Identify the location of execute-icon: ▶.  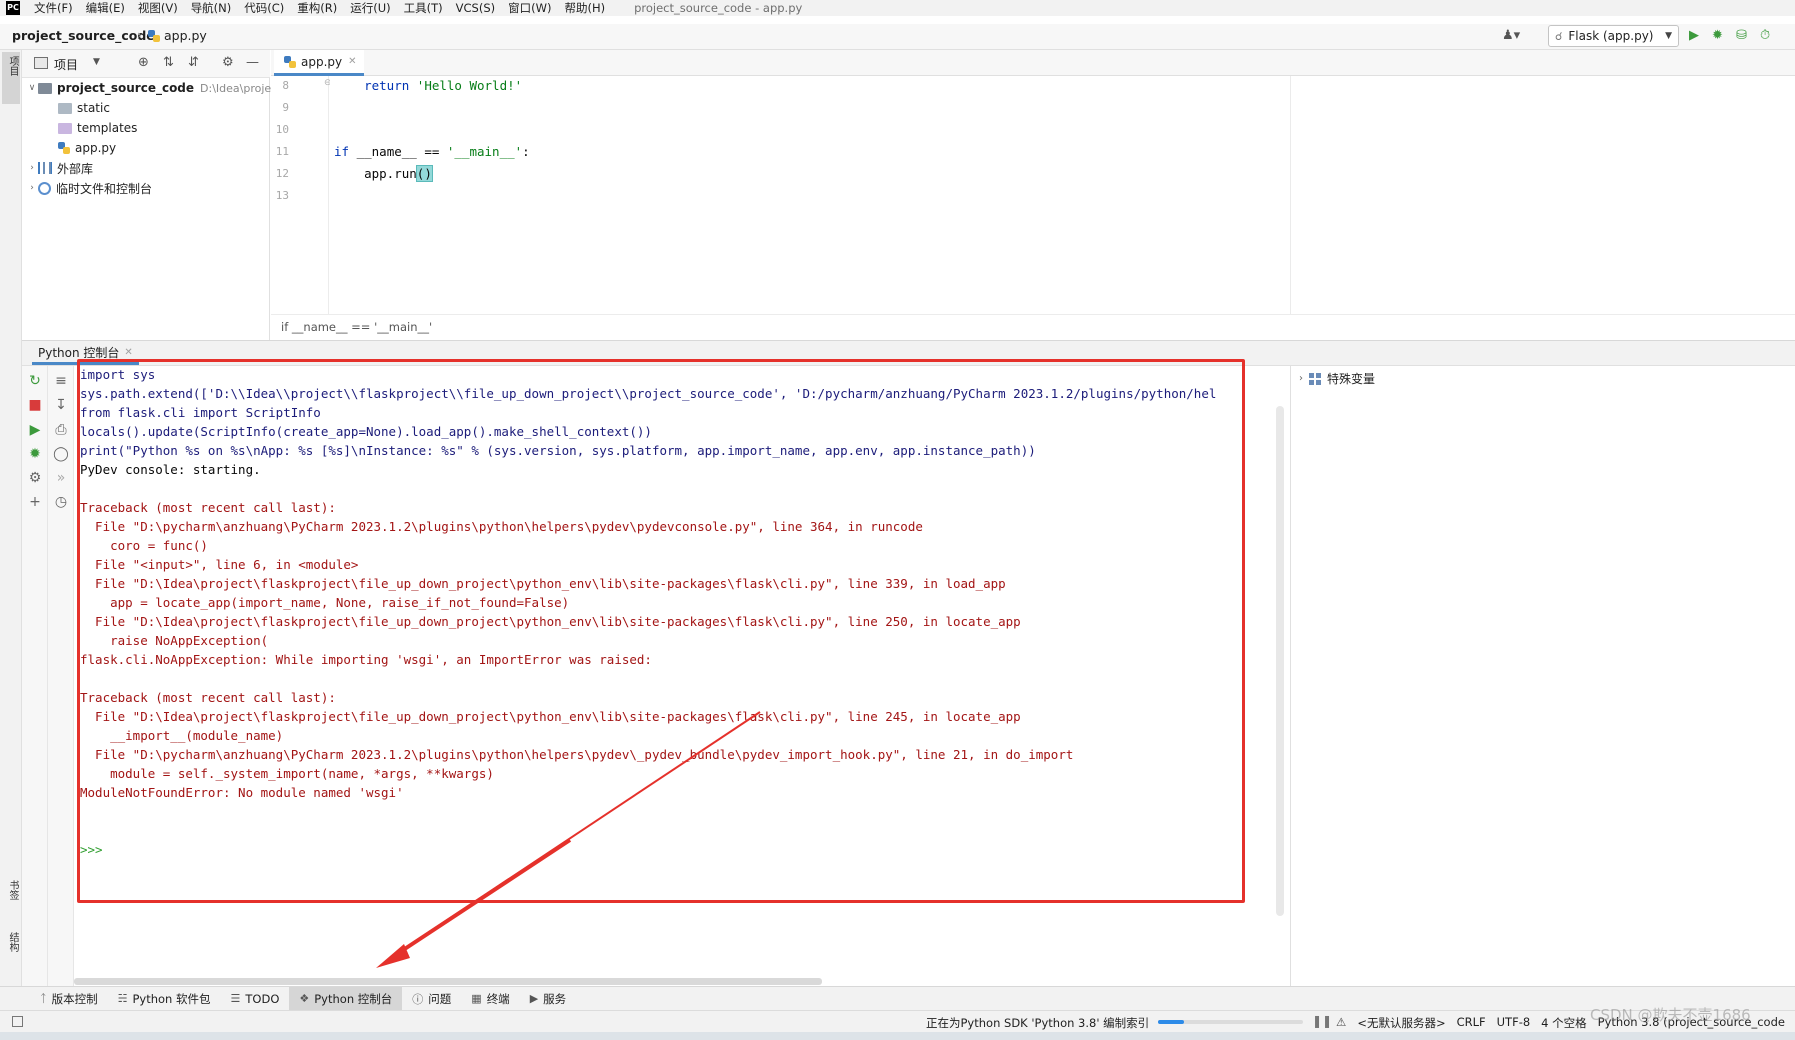
(35, 430).